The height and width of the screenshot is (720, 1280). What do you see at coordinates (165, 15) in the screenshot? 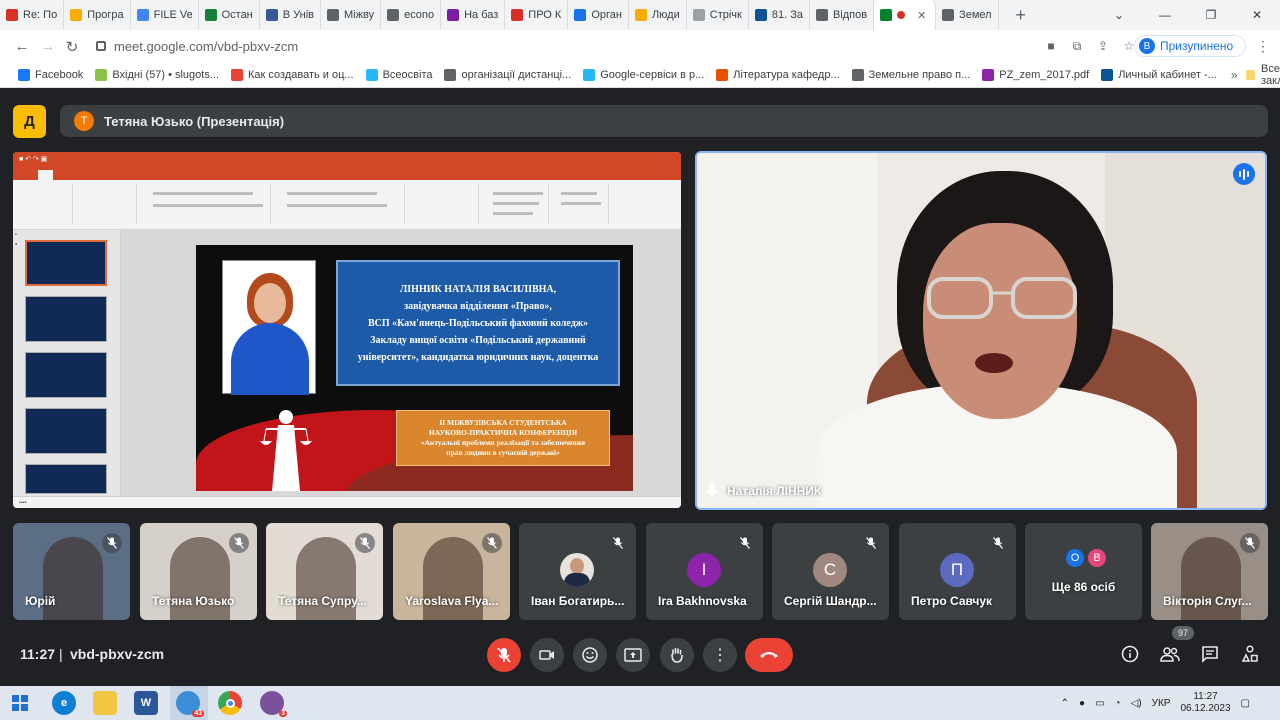
I see `browser-tab: FILE Ve` at bounding box center [165, 15].